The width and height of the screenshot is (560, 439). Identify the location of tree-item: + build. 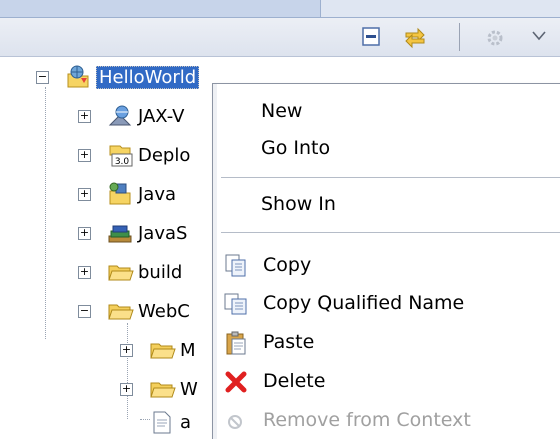
(130, 272).